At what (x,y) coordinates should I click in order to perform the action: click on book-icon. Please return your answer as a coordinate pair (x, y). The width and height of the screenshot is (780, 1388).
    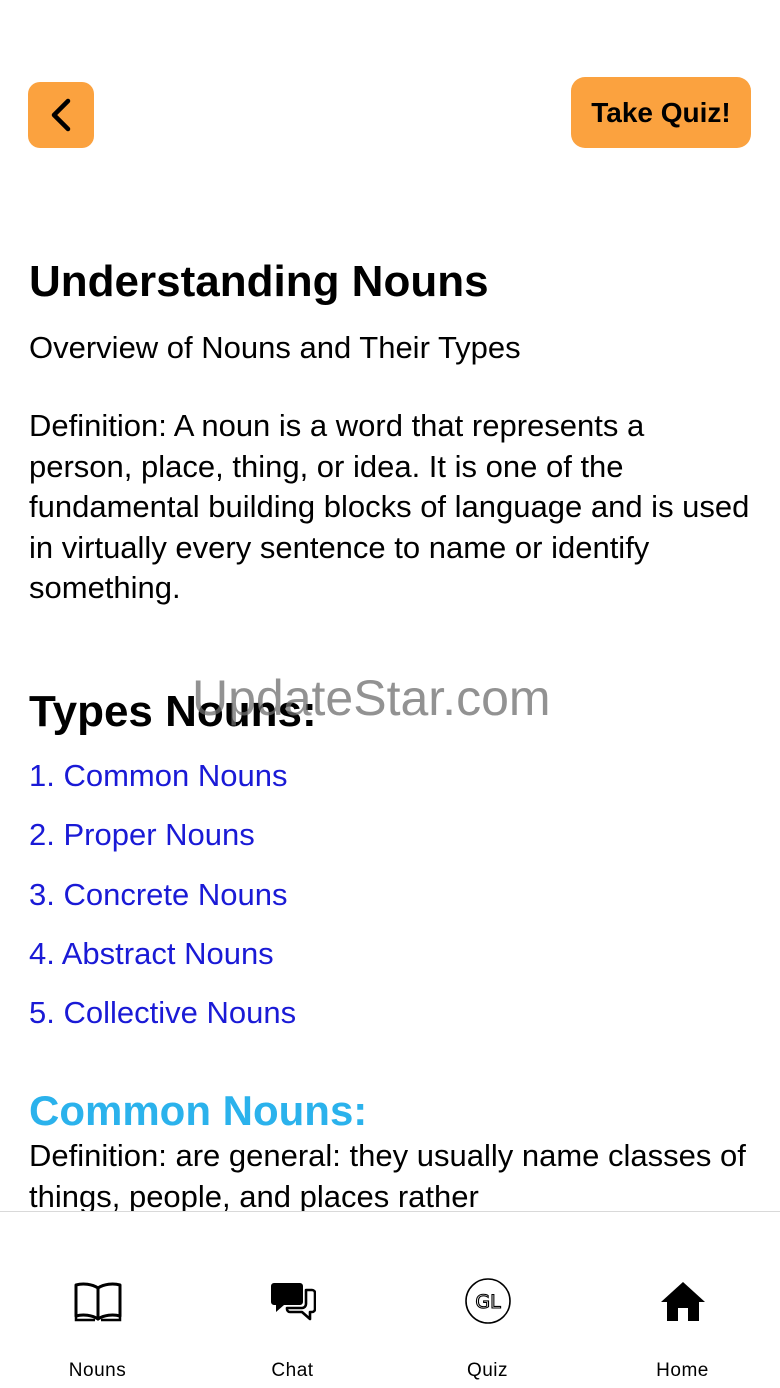
    Looking at the image, I should click on (98, 1301).